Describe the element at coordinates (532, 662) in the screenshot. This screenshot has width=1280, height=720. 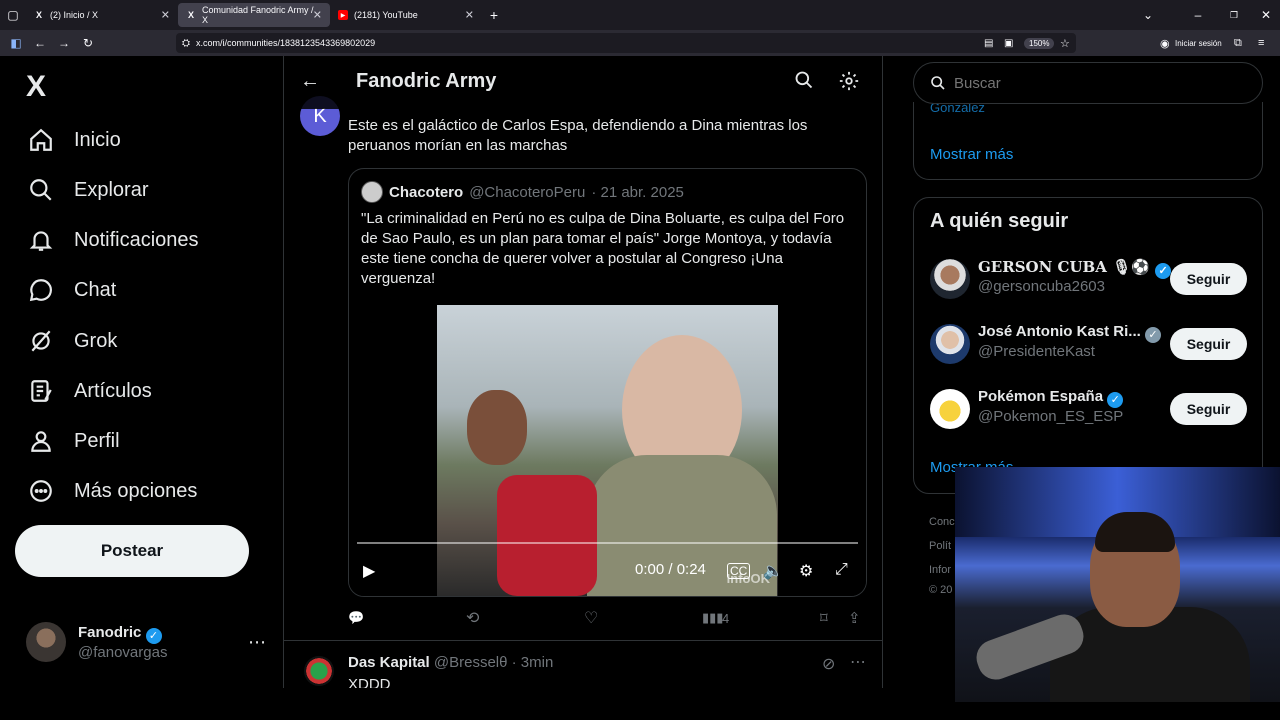
I see `tweet-time: · 3min` at that location.